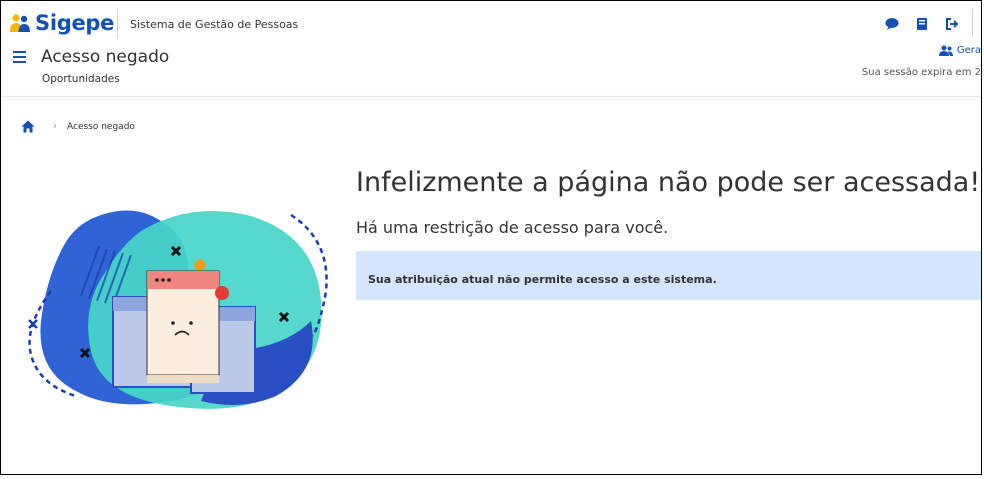  I want to click on logout-icon, so click(952, 24).